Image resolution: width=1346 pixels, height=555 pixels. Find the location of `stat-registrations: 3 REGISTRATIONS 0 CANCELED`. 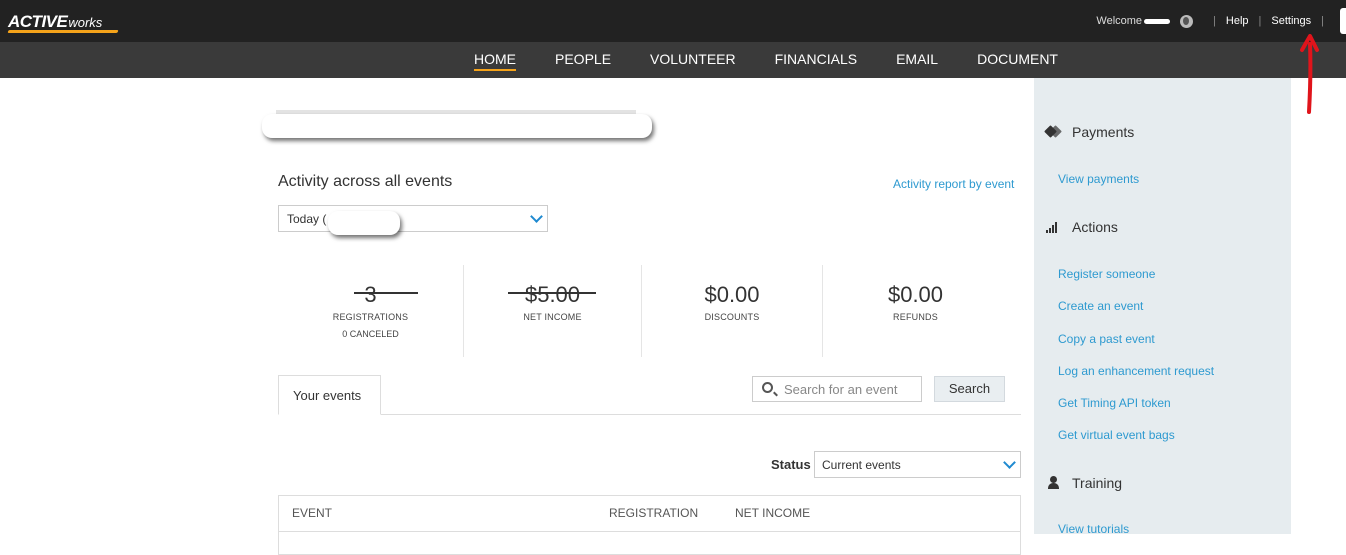

stat-registrations: 3 REGISTRATIONS 0 CANCELED is located at coordinates (370, 311).